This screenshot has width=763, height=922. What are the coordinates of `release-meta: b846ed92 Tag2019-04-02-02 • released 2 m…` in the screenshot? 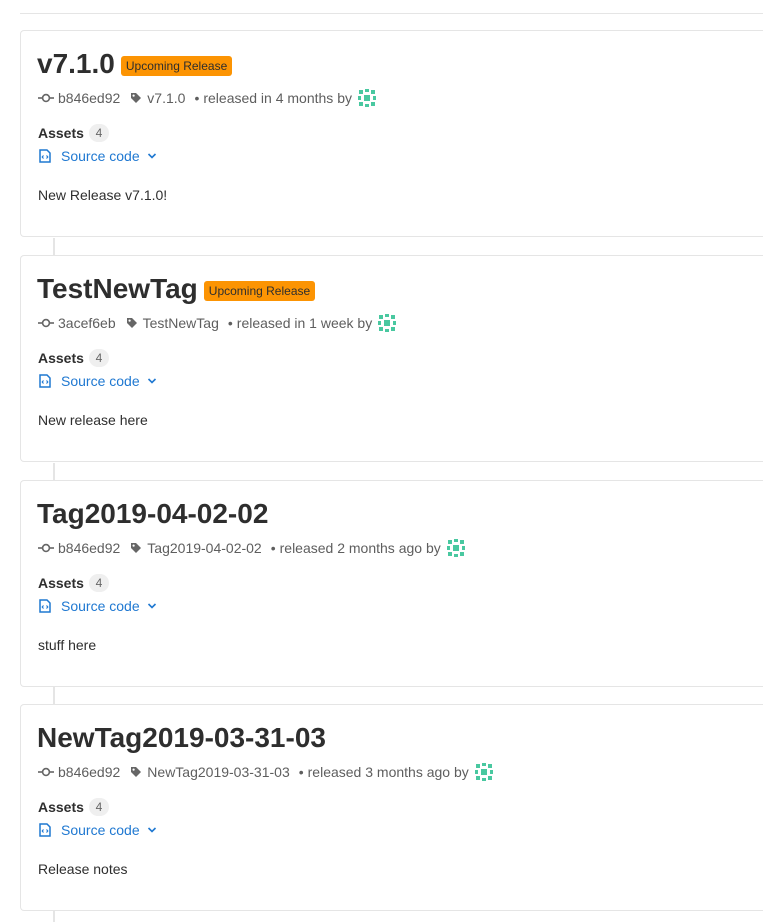 It's located at (252, 548).